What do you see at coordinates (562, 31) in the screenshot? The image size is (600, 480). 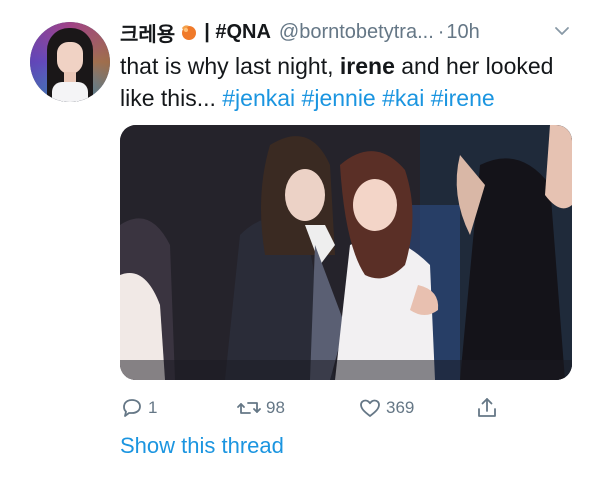 I see `chevron-down-icon` at bounding box center [562, 31].